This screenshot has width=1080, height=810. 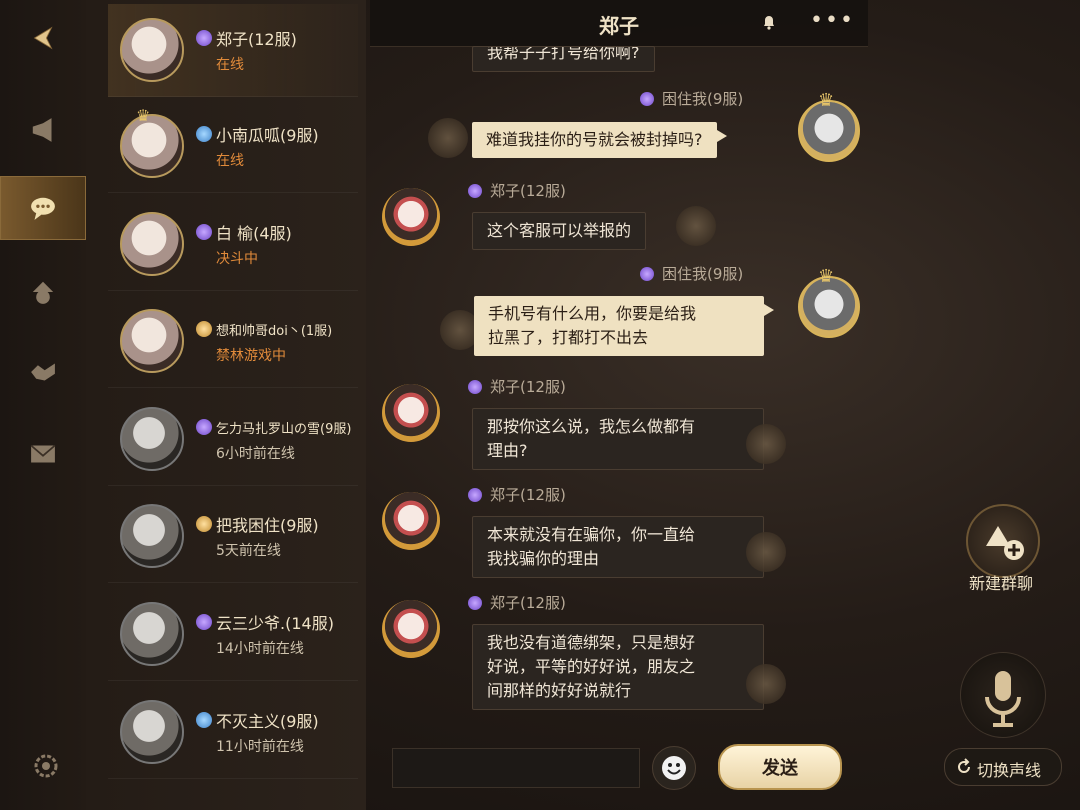 I want to click on message-line: 拉黑了，打都打不出去, so click(x=568, y=337).